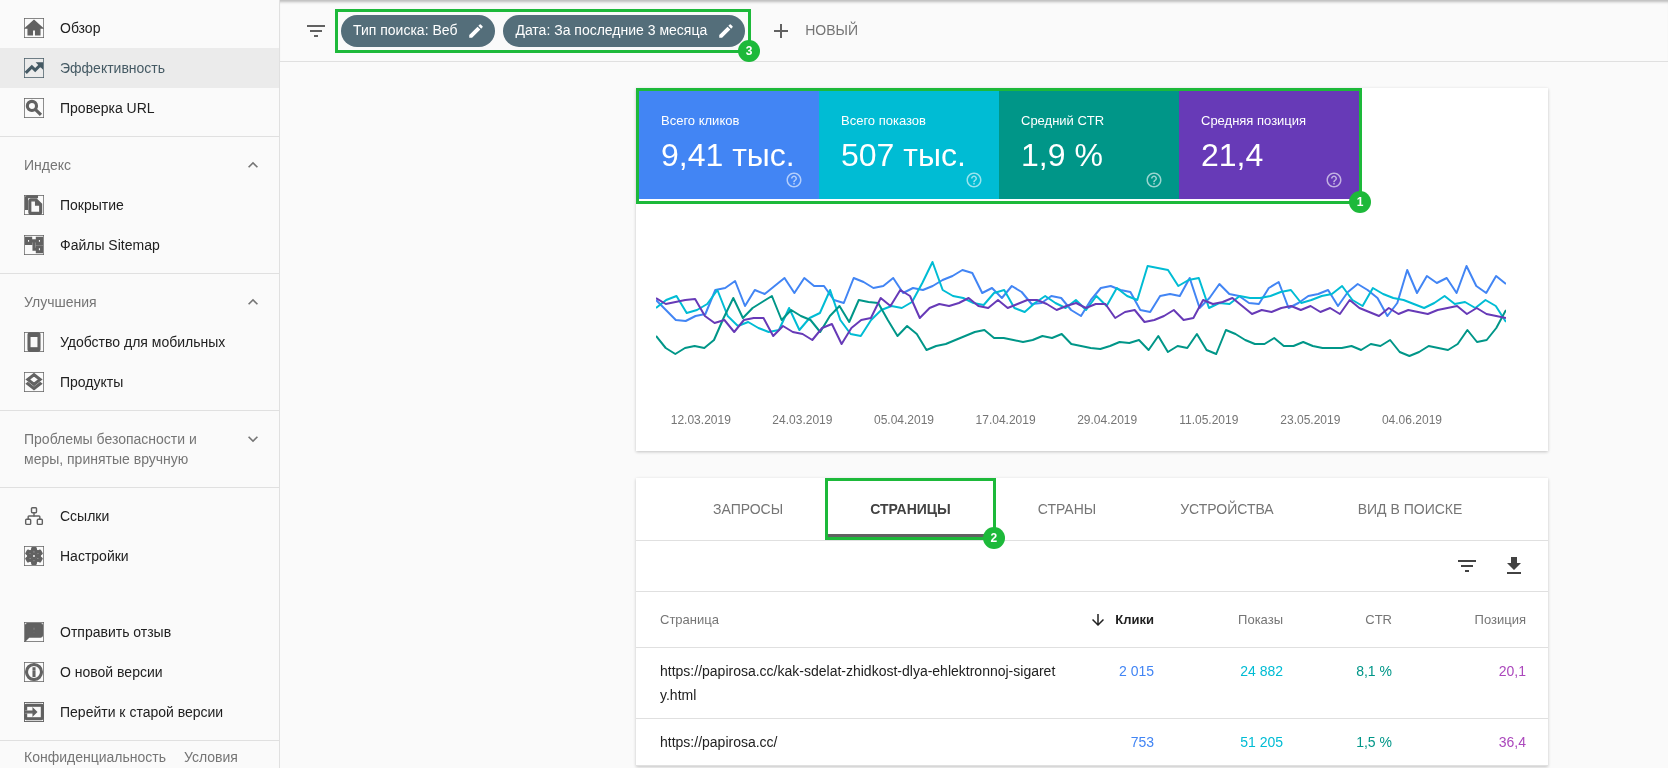 This screenshot has width=1668, height=768. I want to click on axis-label: 23.05.2019, so click(1310, 420).